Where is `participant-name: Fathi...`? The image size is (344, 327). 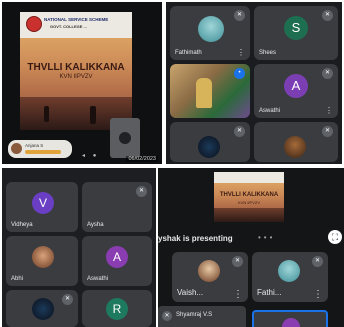
participant-name: Fathi... is located at coordinates (269, 292).